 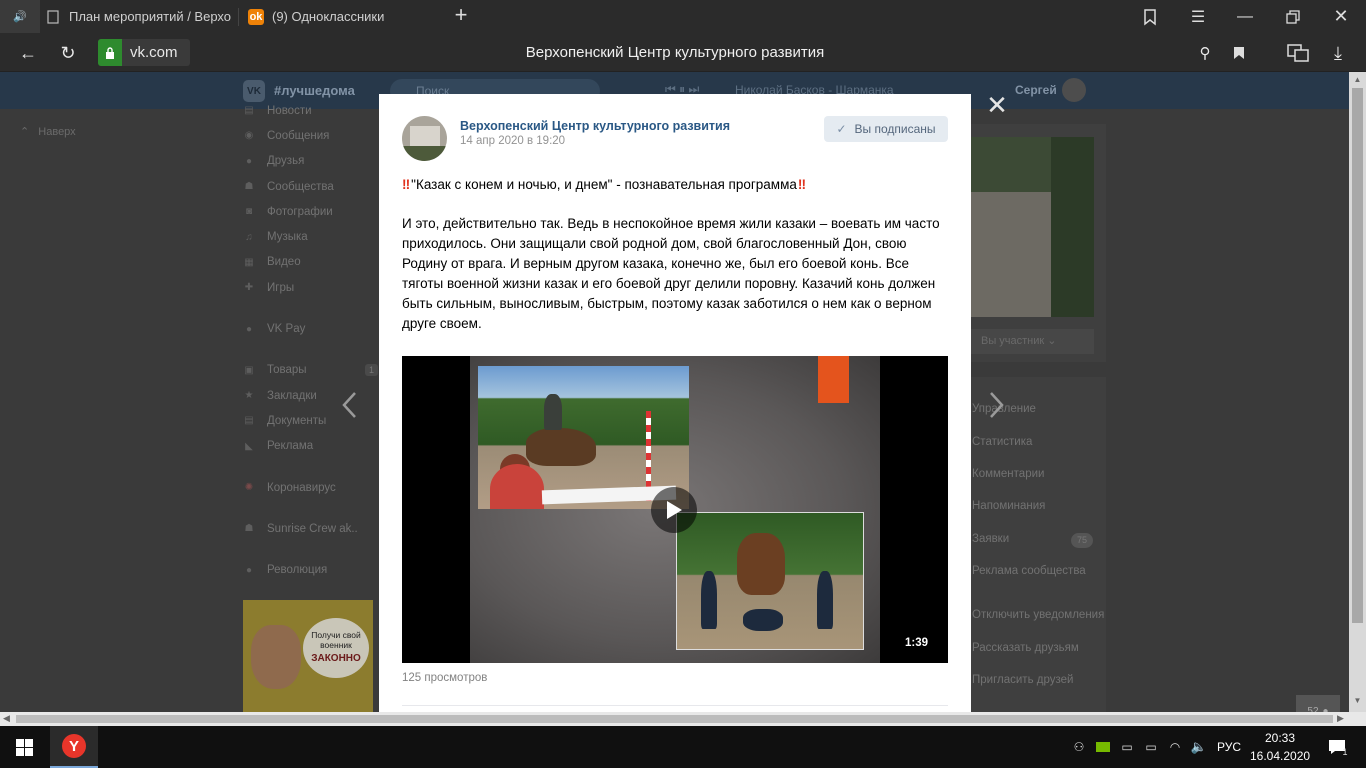 I want to click on minimize-button: —, so click(x=1245, y=16).